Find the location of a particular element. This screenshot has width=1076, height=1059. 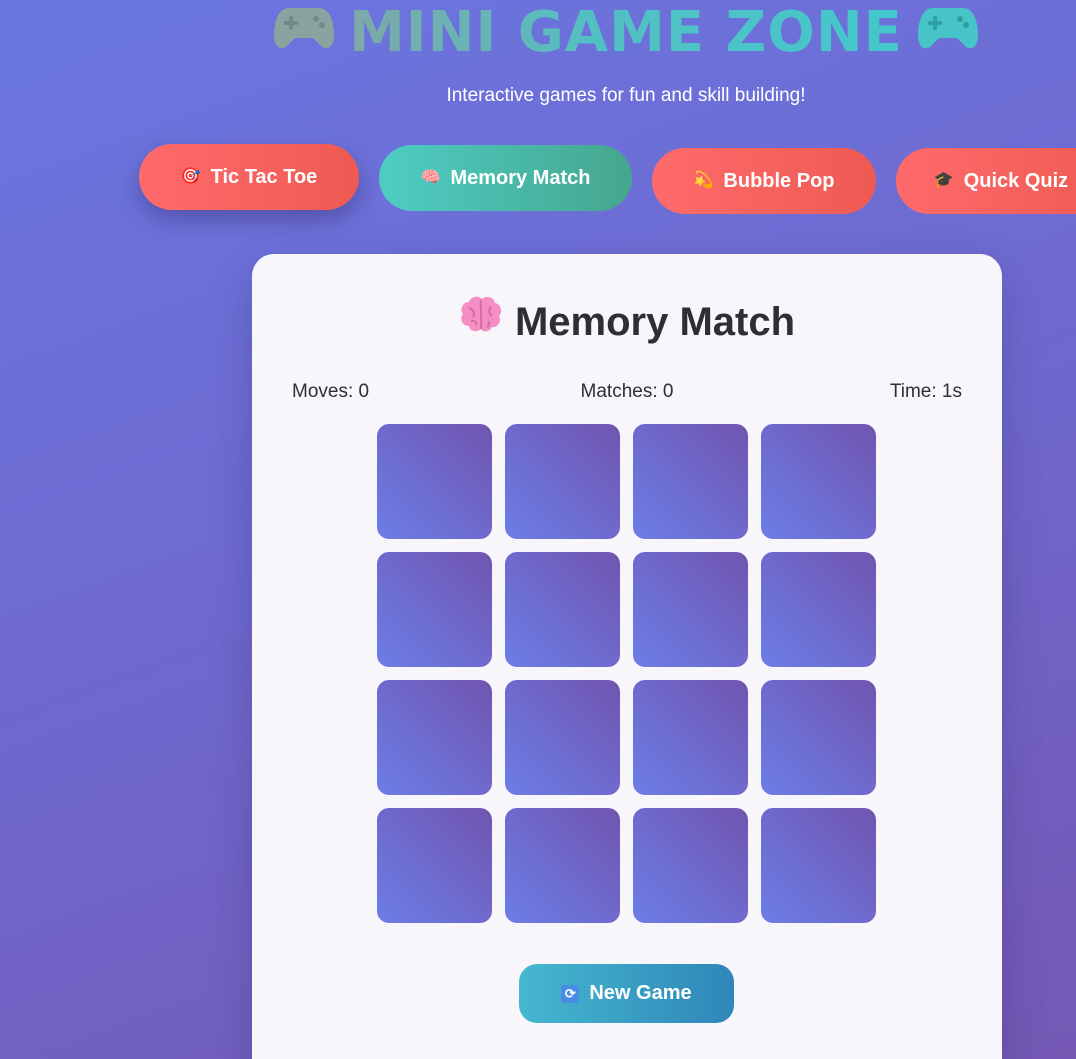

tab-label: Tic Tac Toe is located at coordinates (264, 176).